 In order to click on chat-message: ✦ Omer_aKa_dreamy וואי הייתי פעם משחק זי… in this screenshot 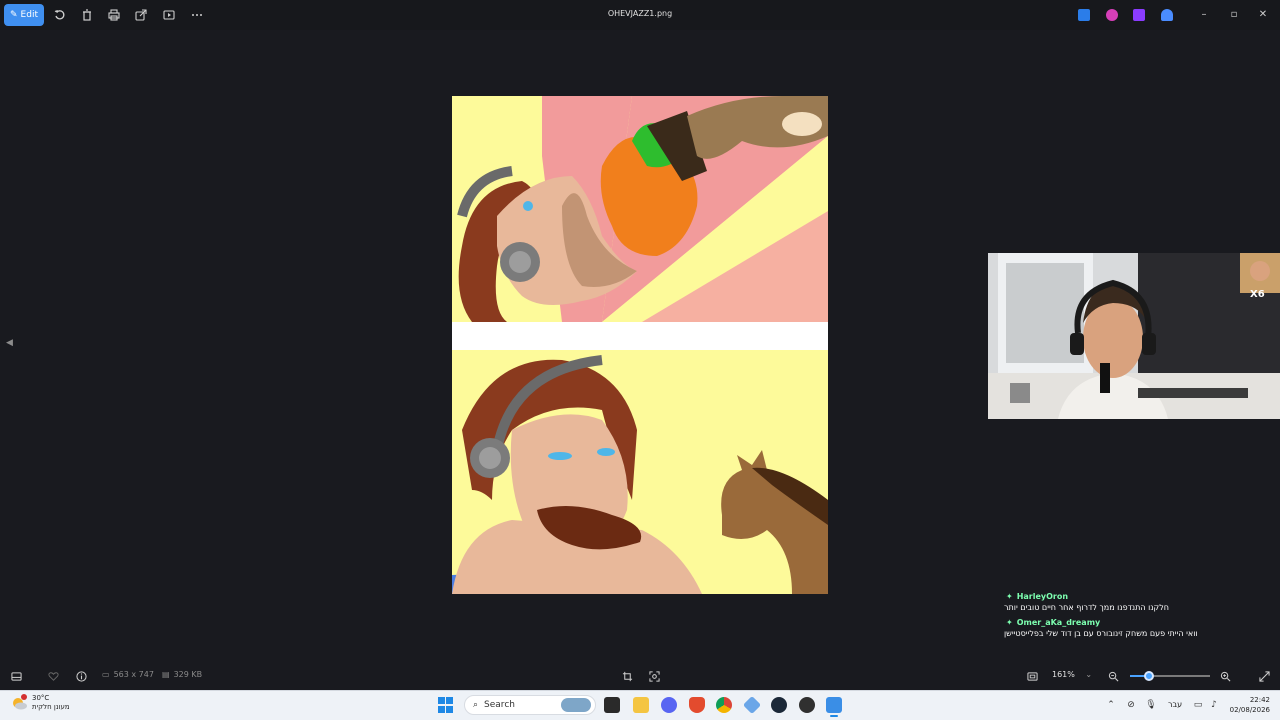, I will do `click(1135, 628)`.